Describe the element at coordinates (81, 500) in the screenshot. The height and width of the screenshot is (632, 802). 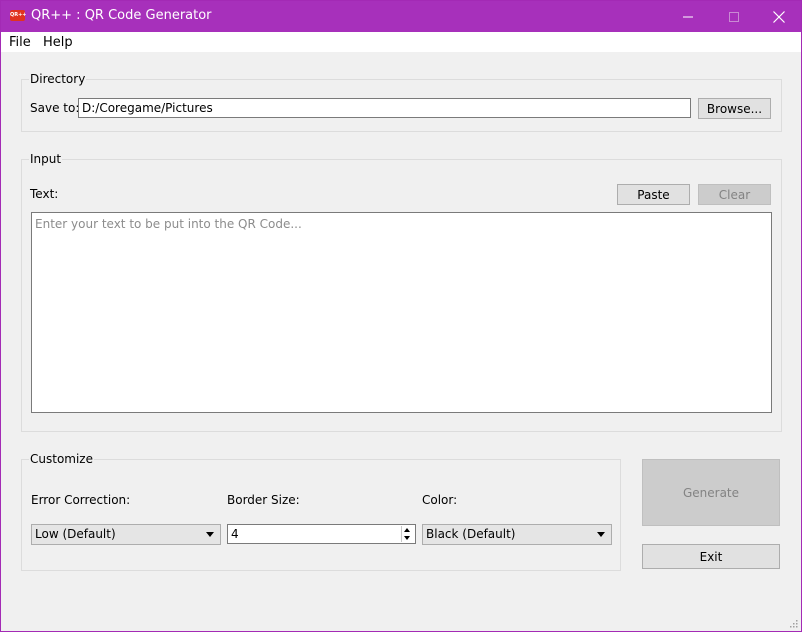
I see `error-correction-label: Error Correction:` at that location.